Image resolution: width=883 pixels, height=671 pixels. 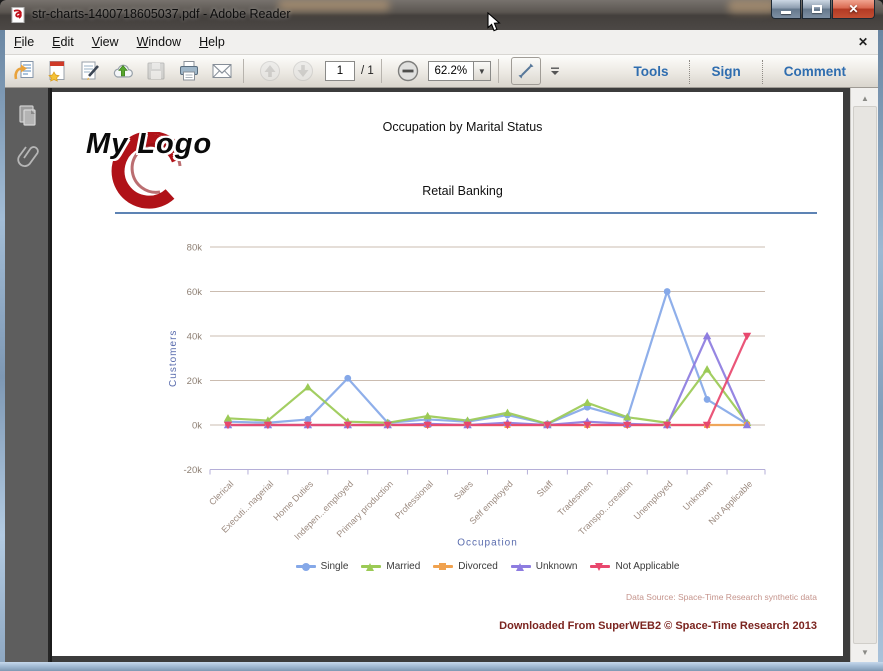 What do you see at coordinates (650, 71) in the screenshot?
I see `tools-button: Tools` at bounding box center [650, 71].